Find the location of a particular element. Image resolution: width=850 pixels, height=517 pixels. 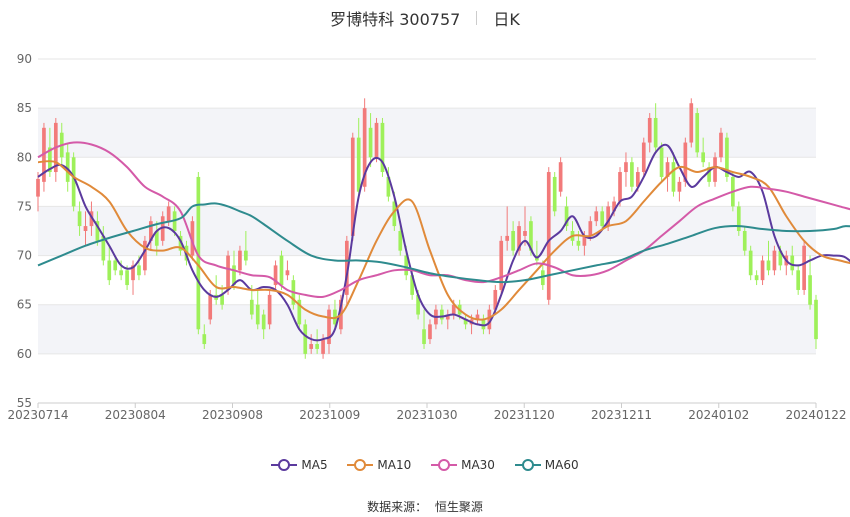

y-tick-label: 75 is located at coordinates (24, 206).